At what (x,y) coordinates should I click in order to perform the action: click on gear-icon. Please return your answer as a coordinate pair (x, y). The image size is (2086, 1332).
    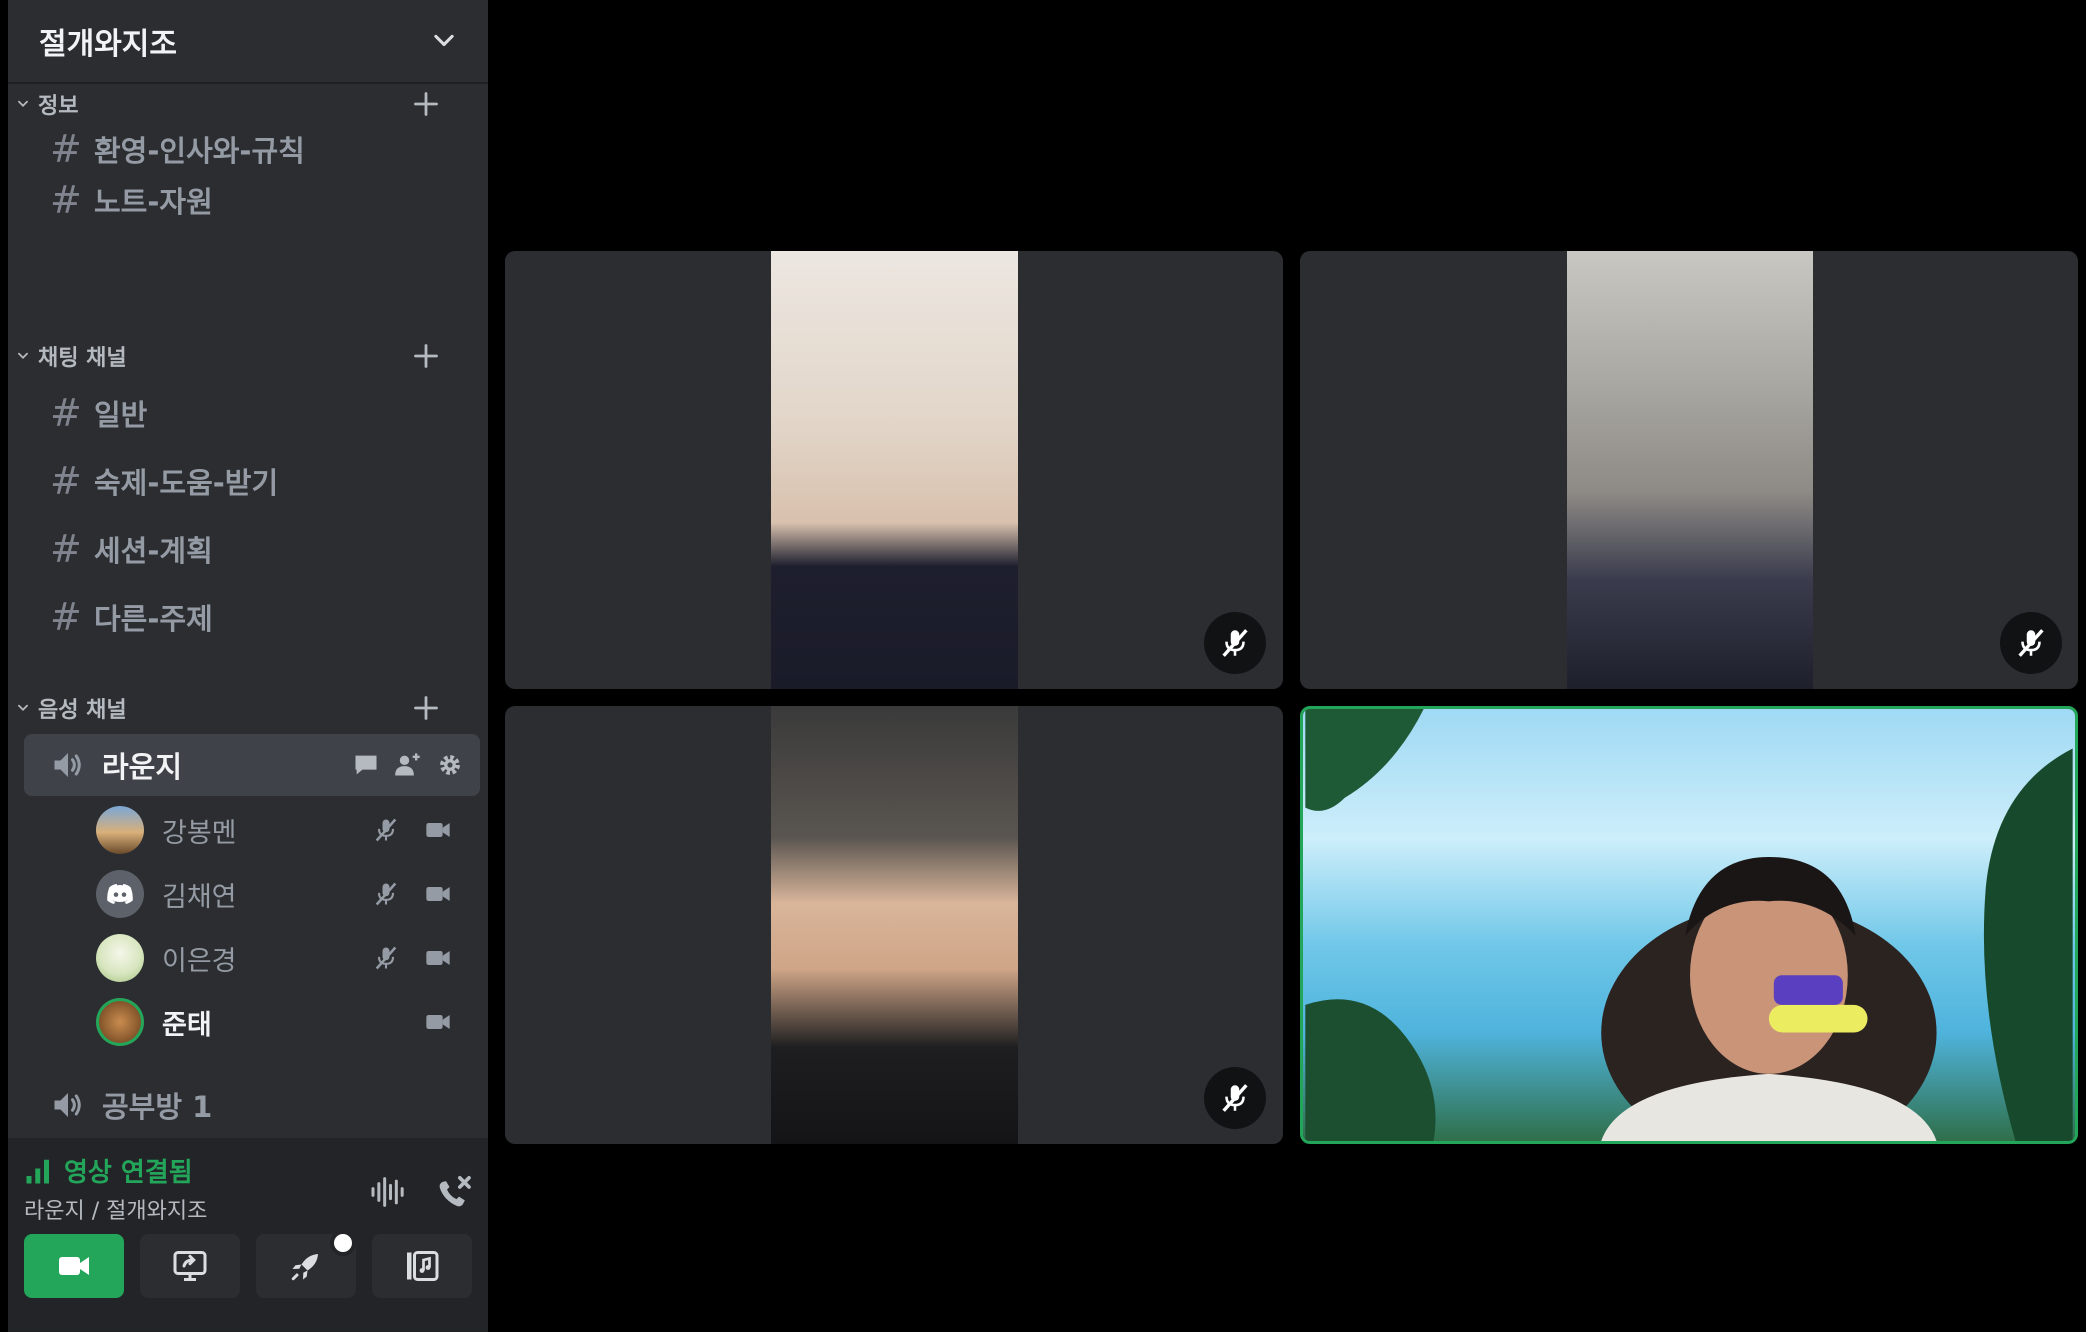
    Looking at the image, I should click on (450, 765).